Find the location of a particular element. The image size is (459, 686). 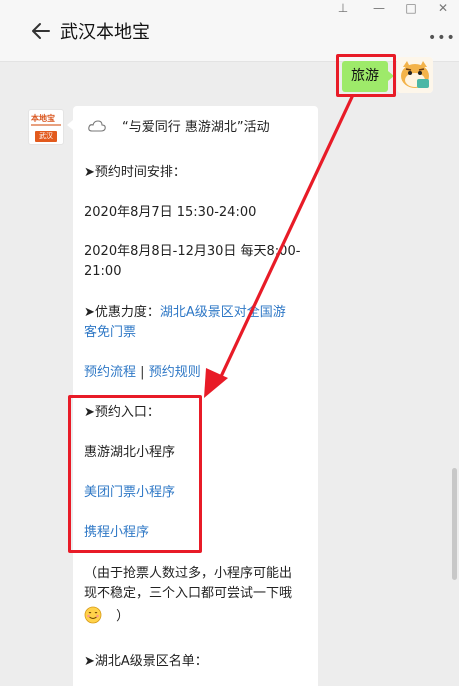

scrollbar-thumb is located at coordinates (454, 524).